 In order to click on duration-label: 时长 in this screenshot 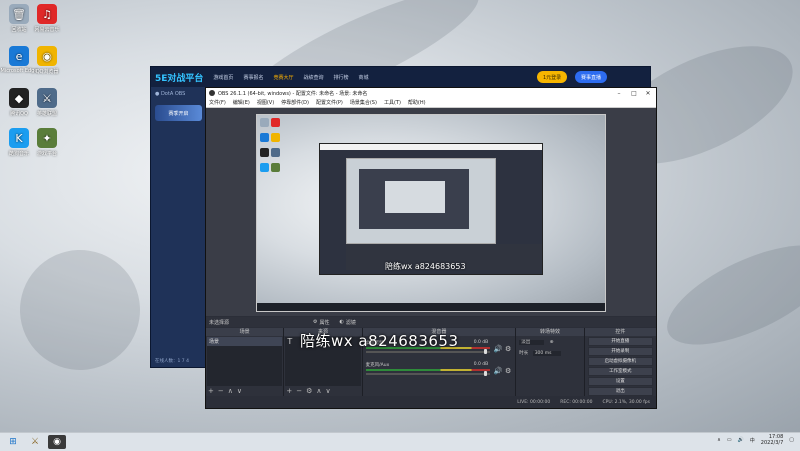, I will do `click(524, 353)`.